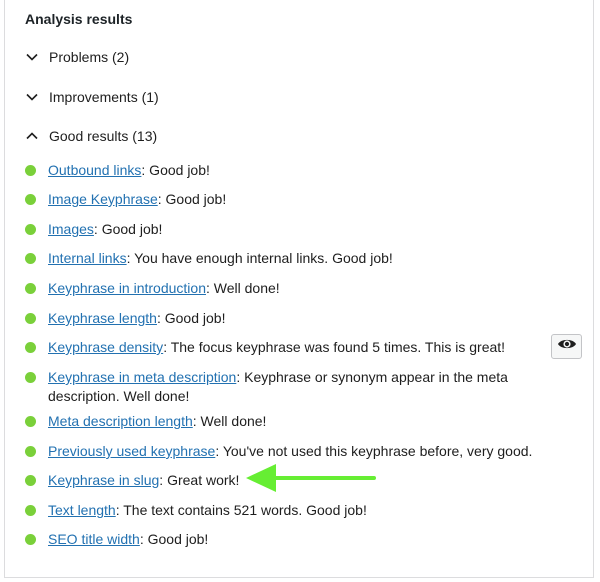 The image size is (600, 582). I want to click on result-message: : The text contains 521 words. Good job!, so click(241, 510).